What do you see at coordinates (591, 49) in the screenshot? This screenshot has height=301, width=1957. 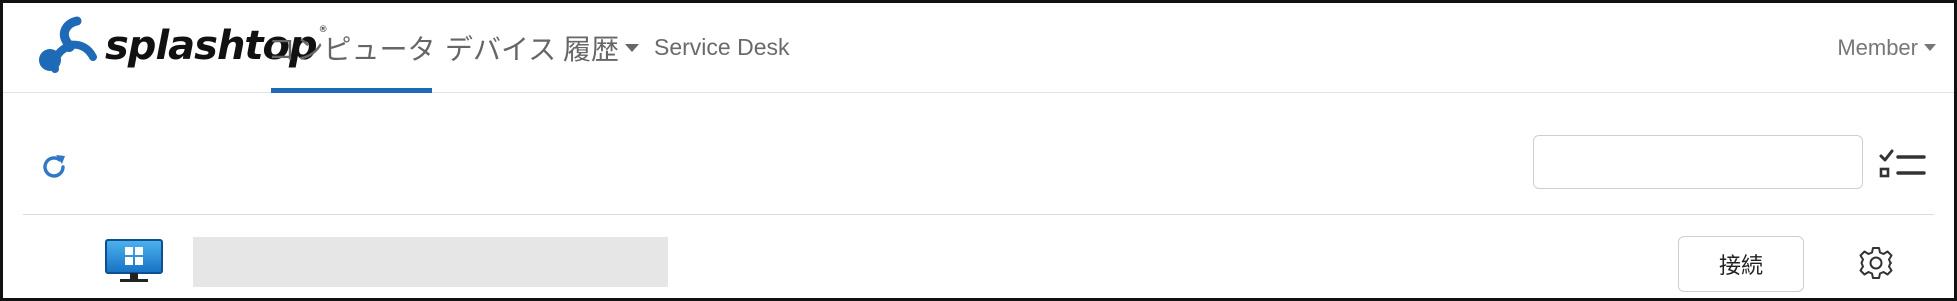 I see `tab-history-label: 履歴` at bounding box center [591, 49].